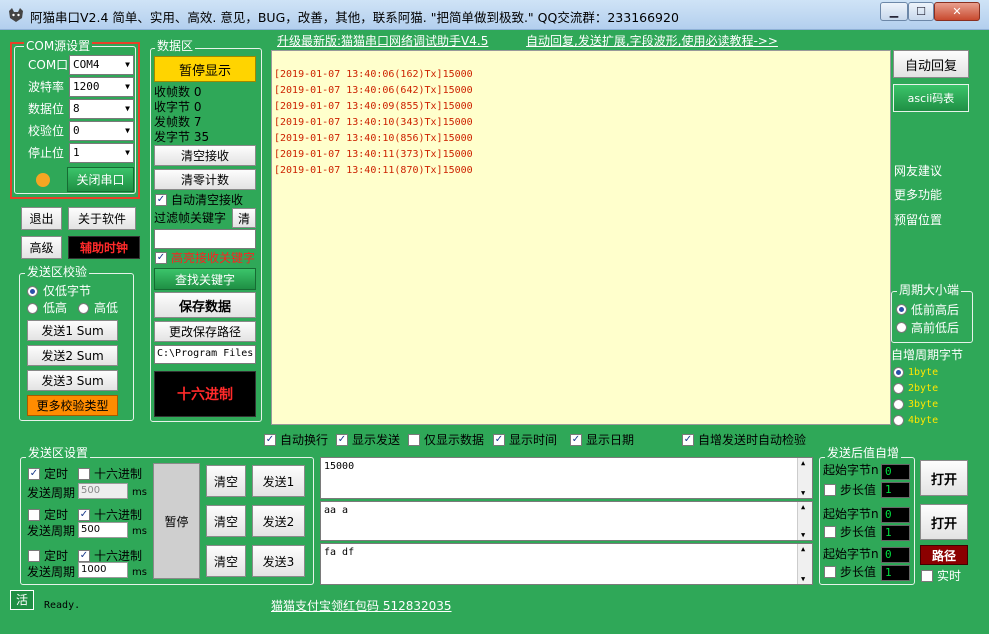  Describe the element at coordinates (931, 64) in the screenshot. I see `auto-reply-button: 自动回复` at that location.